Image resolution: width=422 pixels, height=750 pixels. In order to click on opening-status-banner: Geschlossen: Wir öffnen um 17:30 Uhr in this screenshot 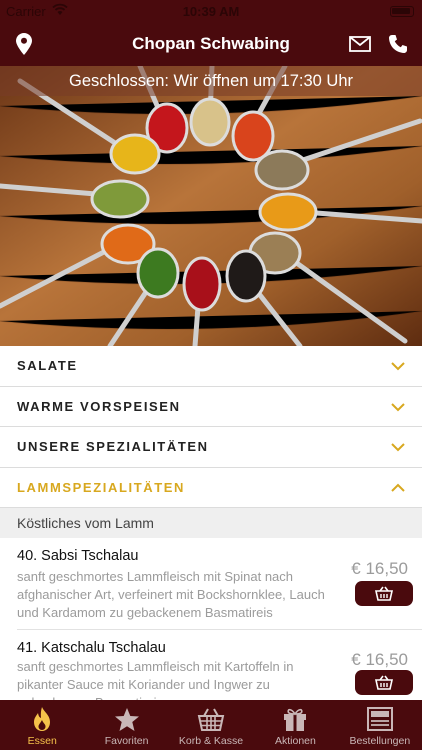, I will do `click(211, 81)`.